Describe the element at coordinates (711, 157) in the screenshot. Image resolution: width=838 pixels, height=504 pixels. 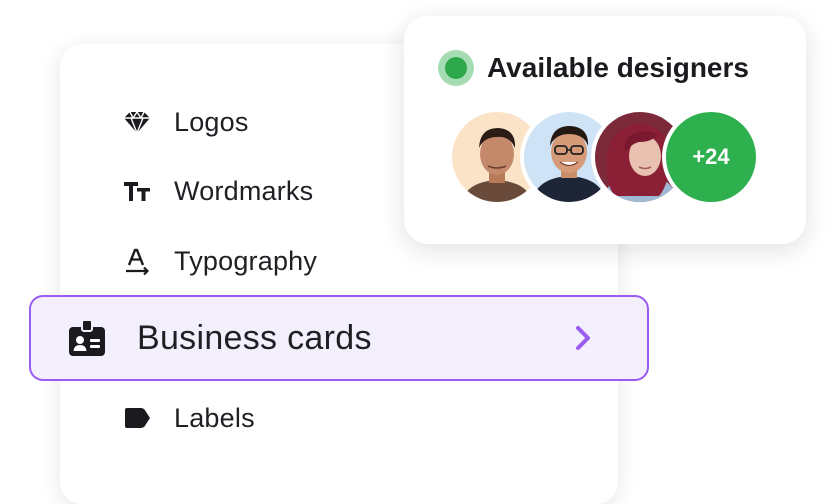
I see `more-designers-count: +24` at that location.